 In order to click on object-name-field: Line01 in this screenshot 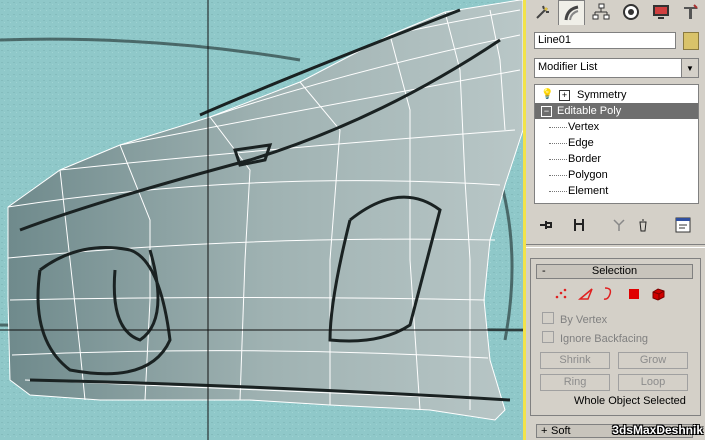, I will do `click(605, 40)`.